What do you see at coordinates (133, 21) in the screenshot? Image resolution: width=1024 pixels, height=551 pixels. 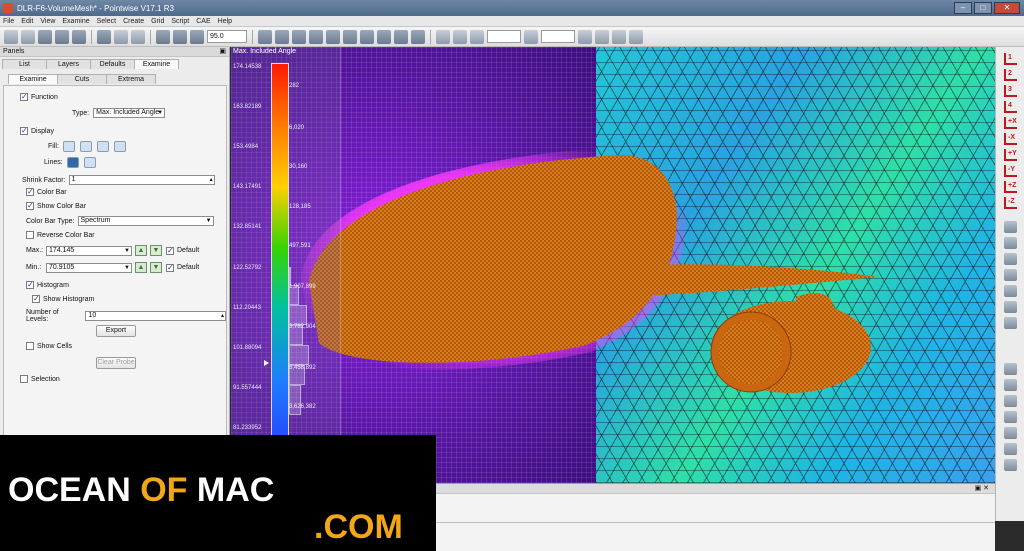 I see `menu-create: Create` at bounding box center [133, 21].